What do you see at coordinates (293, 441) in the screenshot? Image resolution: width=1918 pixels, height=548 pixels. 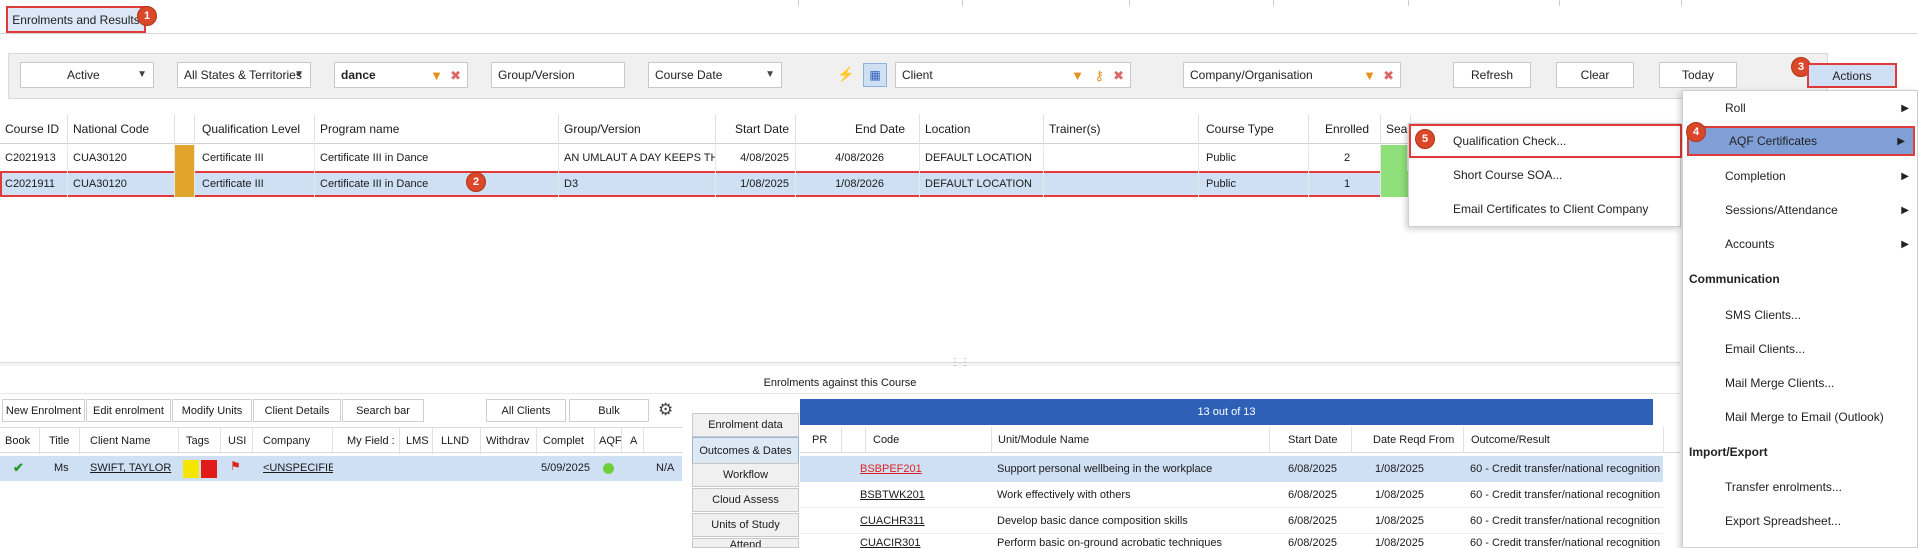 I see `col-company: Company` at bounding box center [293, 441].